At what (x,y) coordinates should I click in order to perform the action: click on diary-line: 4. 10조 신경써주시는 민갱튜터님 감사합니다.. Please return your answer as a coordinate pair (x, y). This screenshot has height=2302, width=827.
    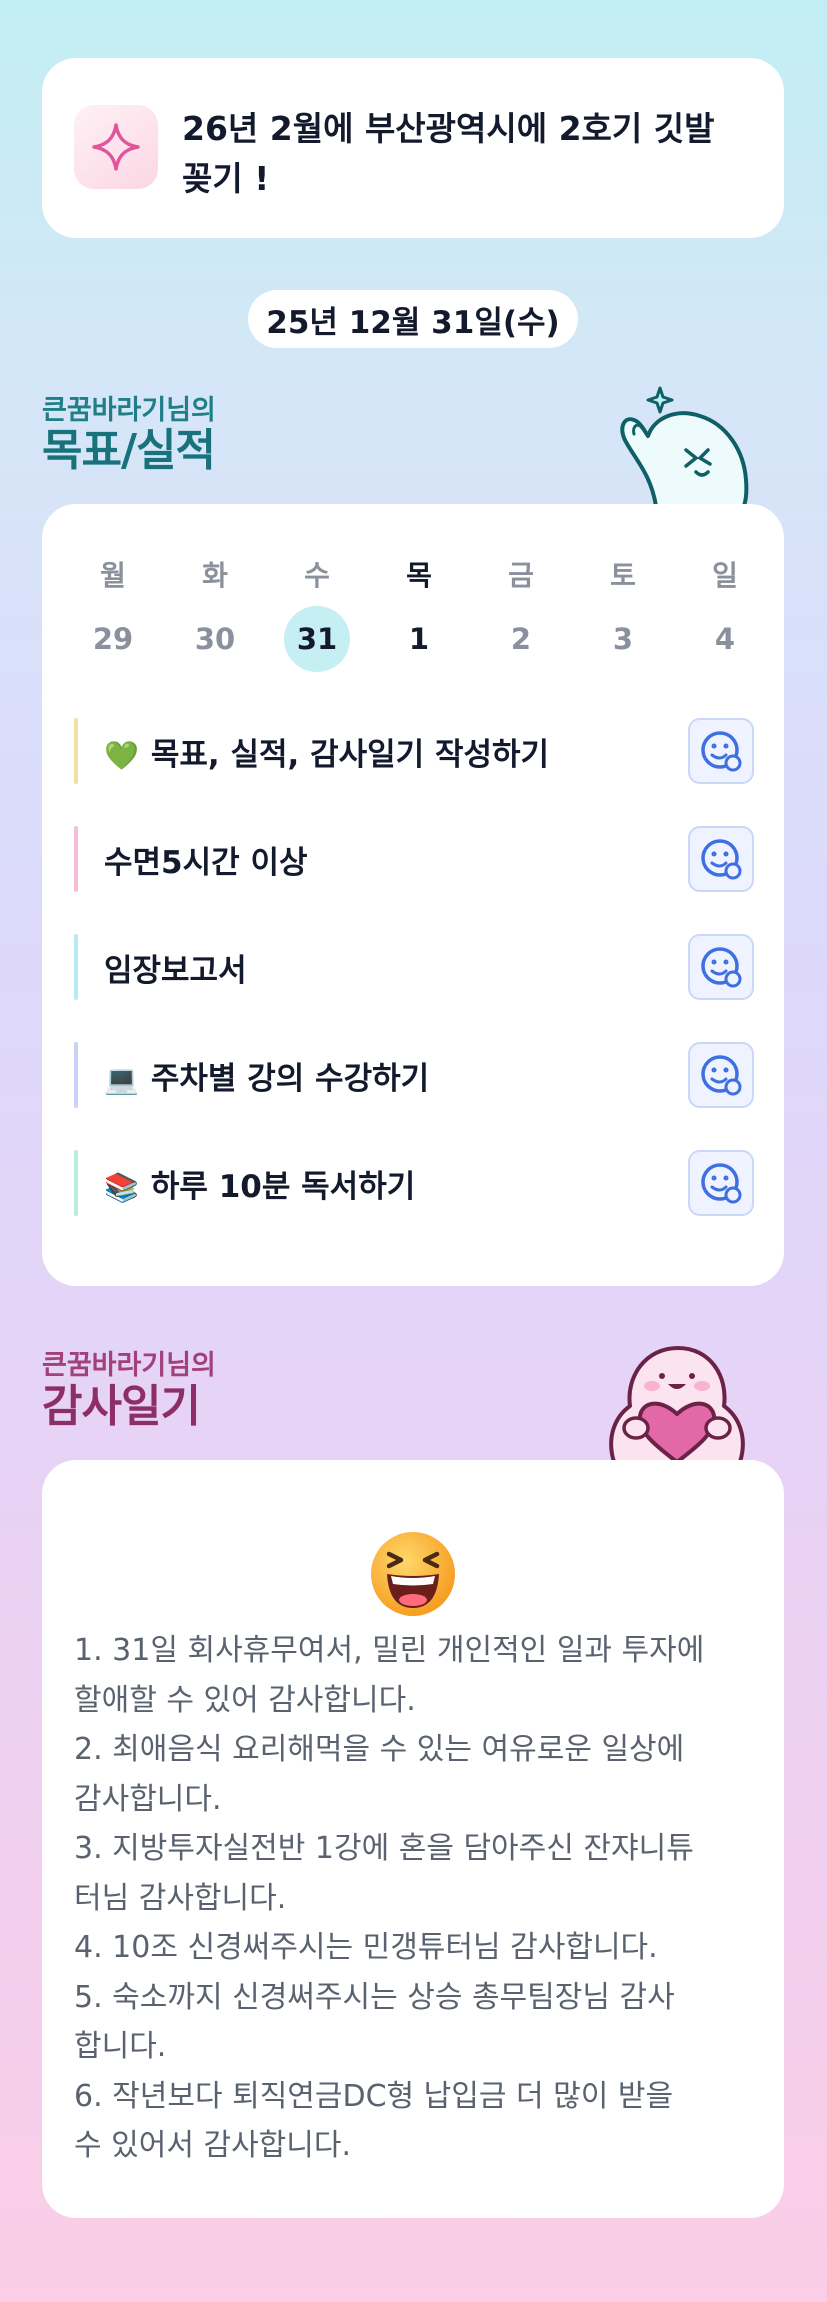
    Looking at the image, I should click on (366, 1947).